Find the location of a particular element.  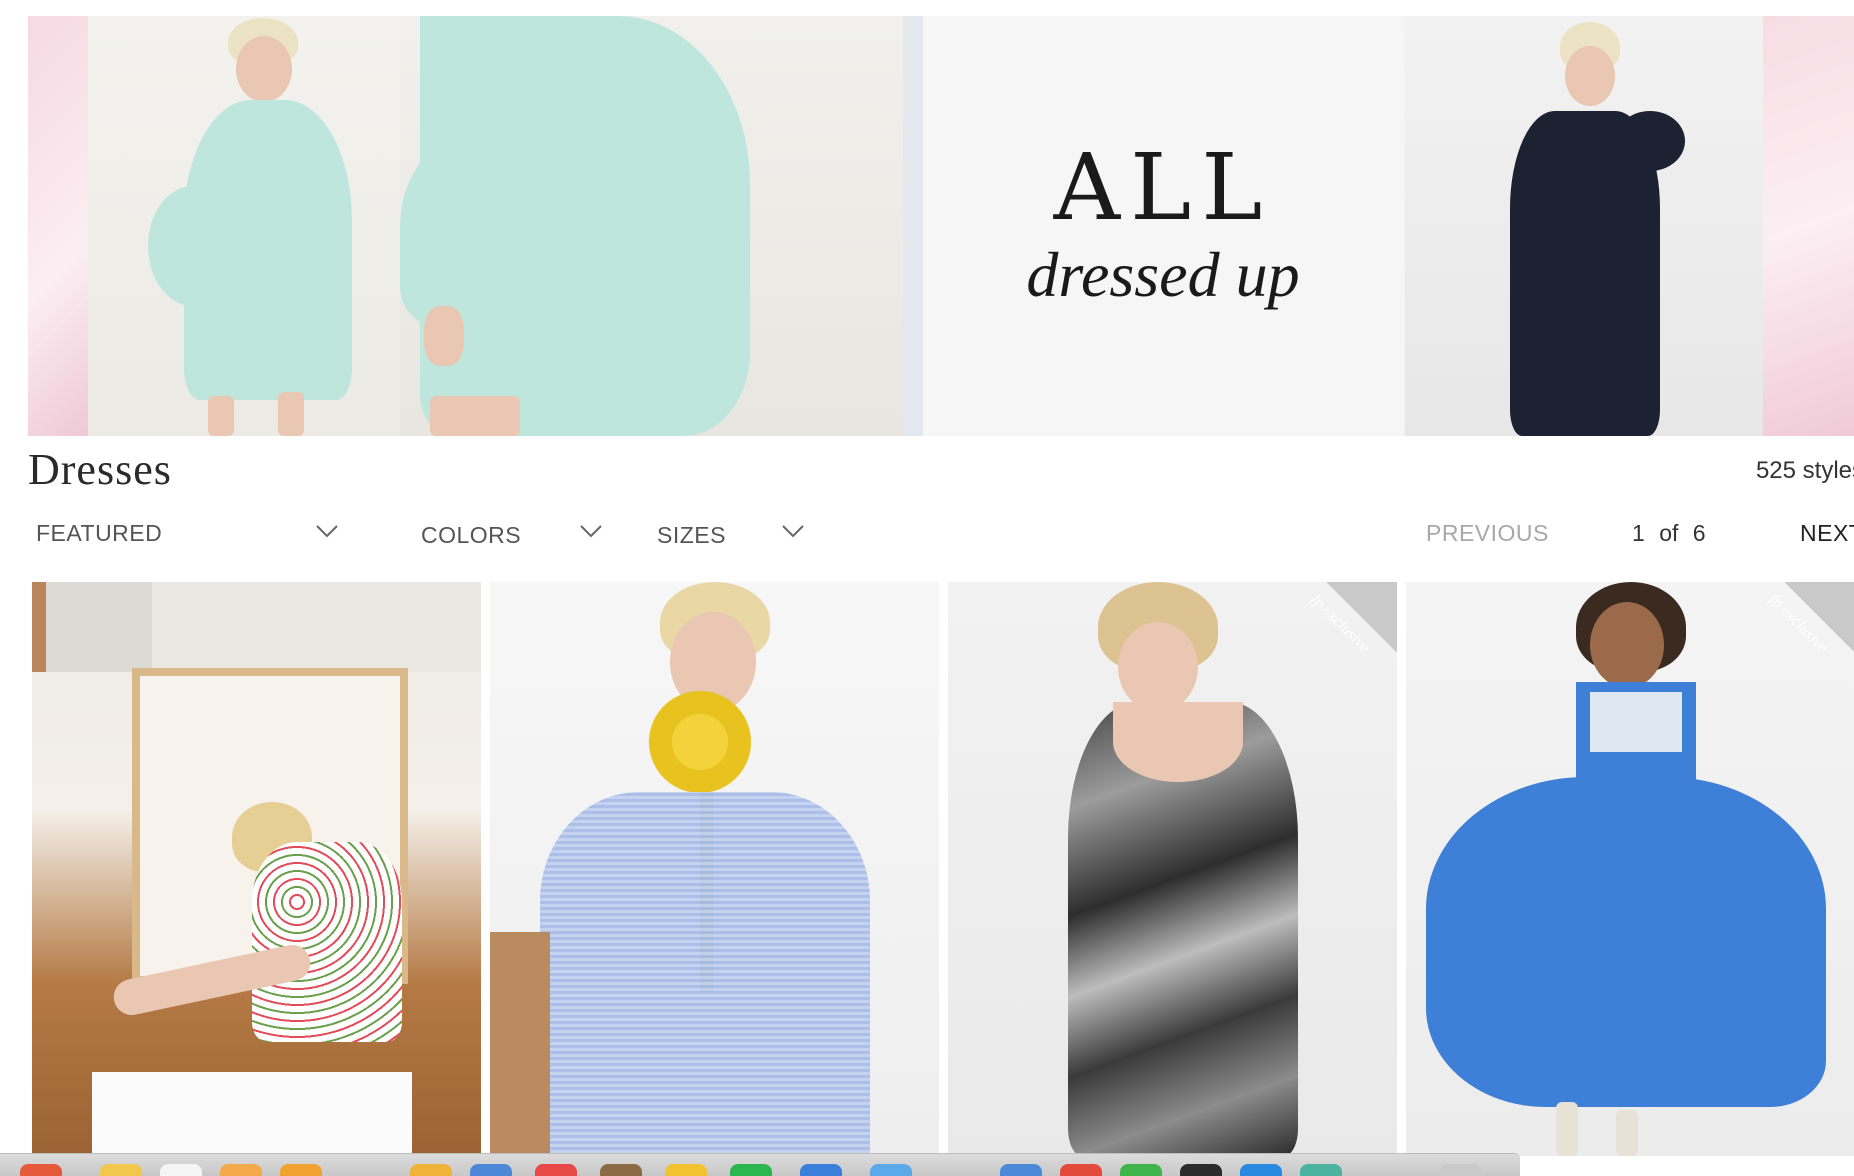

hero-image-mint-dress-front is located at coordinates (258, 226).